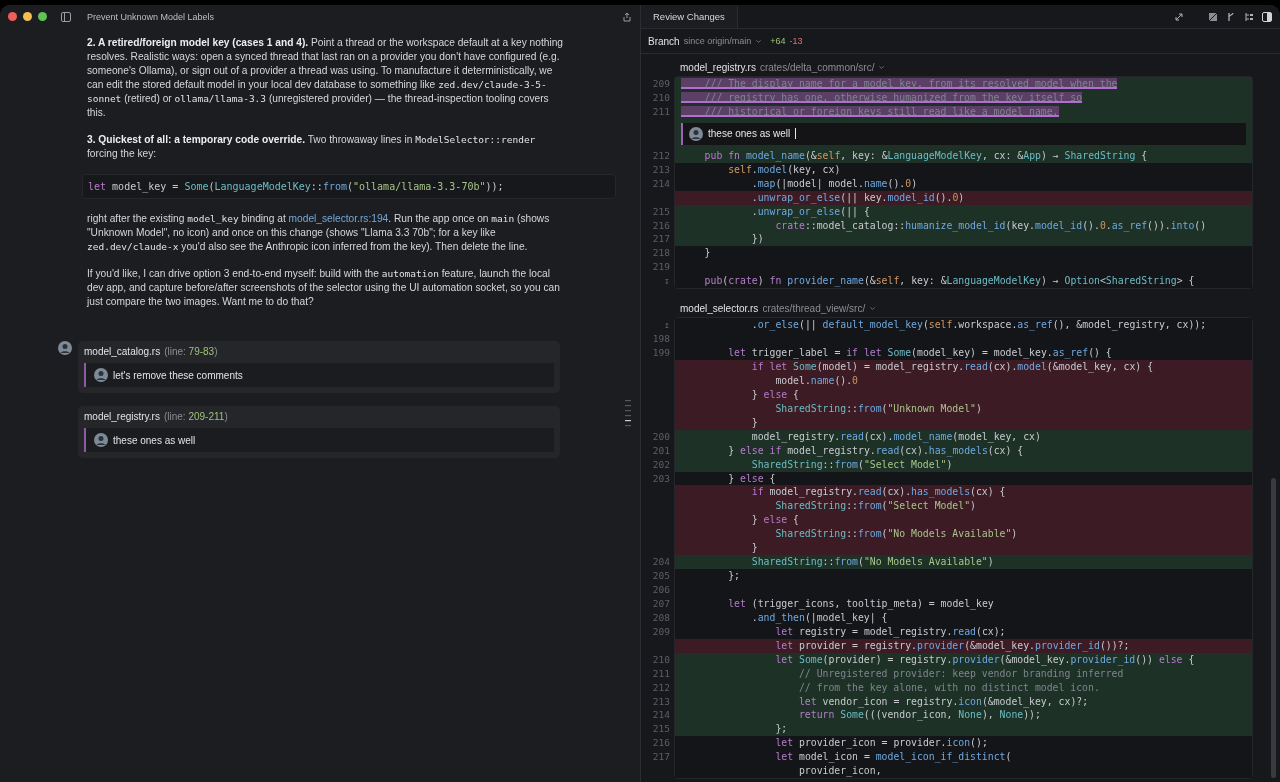  Describe the element at coordinates (899, 83) in the screenshot. I see `comment-highlight: /// The display name for a model key, from its resolved model when the` at that location.